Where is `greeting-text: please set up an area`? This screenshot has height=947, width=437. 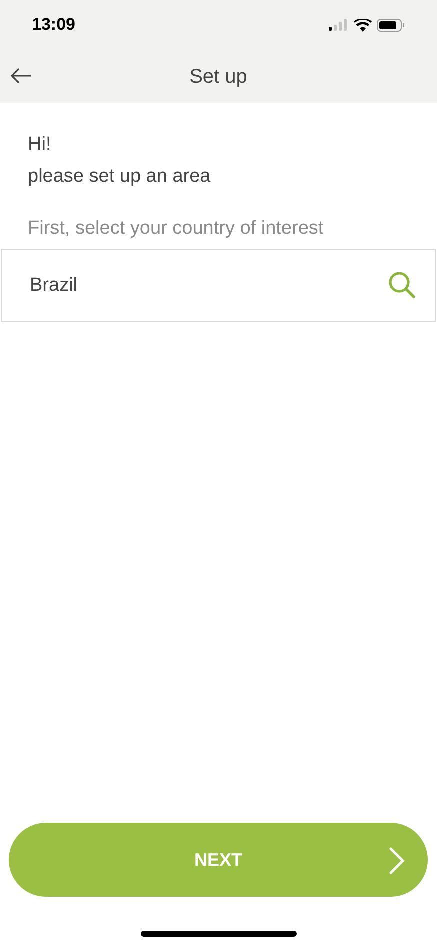 greeting-text: please set up an area is located at coordinates (120, 177).